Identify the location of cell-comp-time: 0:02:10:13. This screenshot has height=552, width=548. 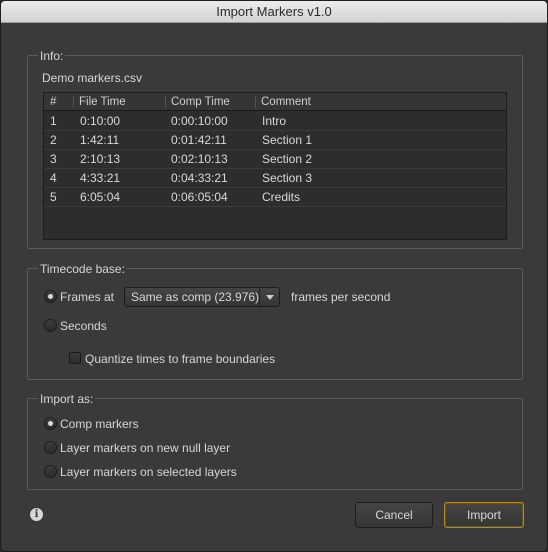
(199, 159).